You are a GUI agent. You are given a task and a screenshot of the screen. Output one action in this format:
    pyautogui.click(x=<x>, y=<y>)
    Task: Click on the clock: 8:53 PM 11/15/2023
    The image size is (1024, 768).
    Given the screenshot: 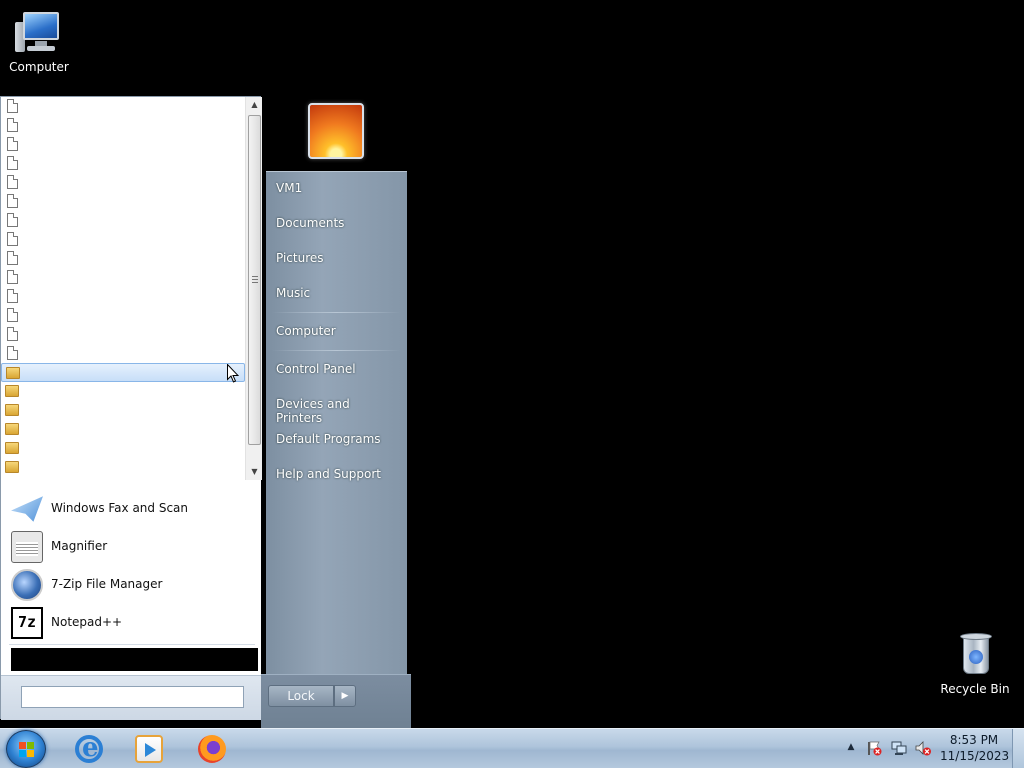 What is the action you would take?
    pyautogui.click(x=975, y=748)
    